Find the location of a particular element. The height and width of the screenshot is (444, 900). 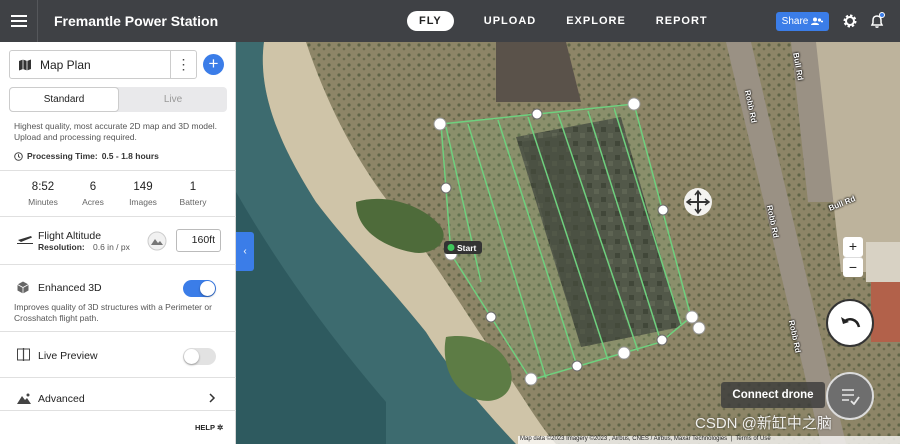

help-label: HELP is located at coordinates (205, 427).